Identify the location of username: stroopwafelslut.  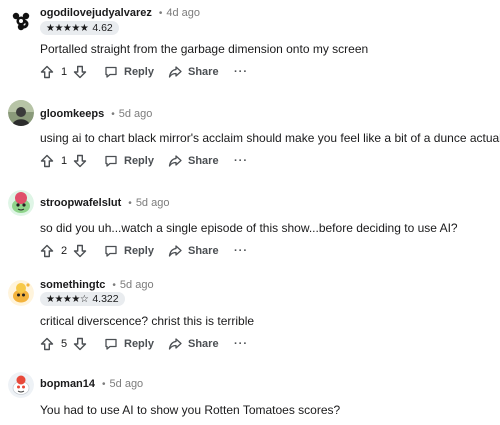
(80, 203).